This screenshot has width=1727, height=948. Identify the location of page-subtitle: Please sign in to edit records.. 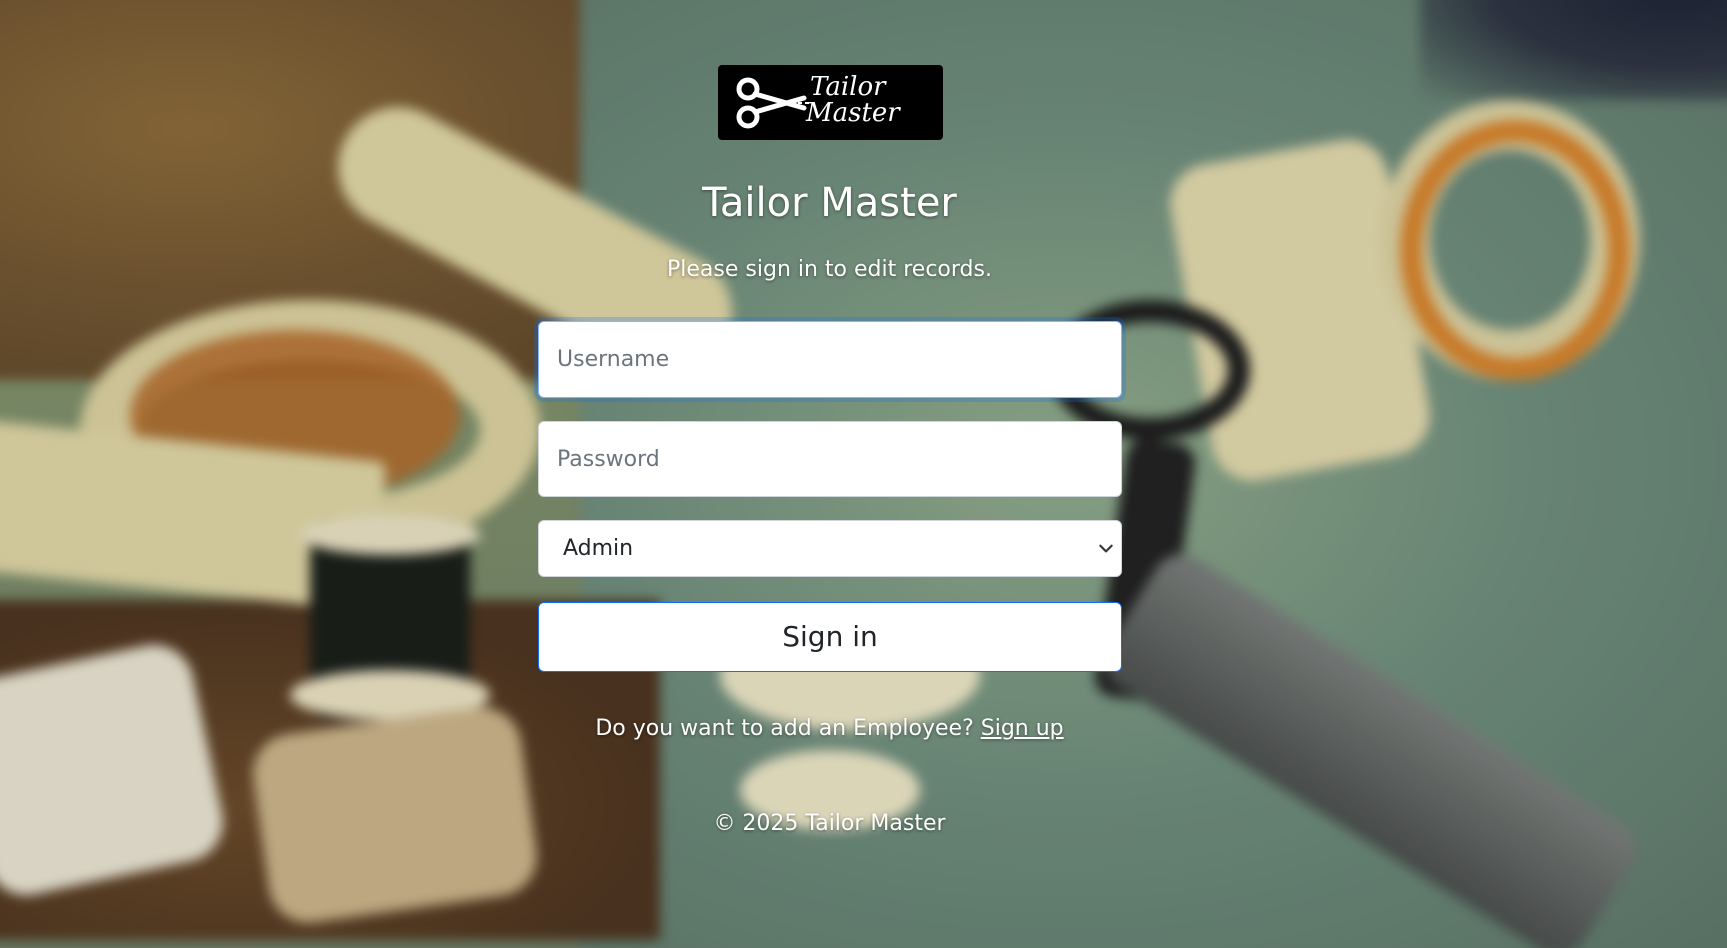
(829, 269).